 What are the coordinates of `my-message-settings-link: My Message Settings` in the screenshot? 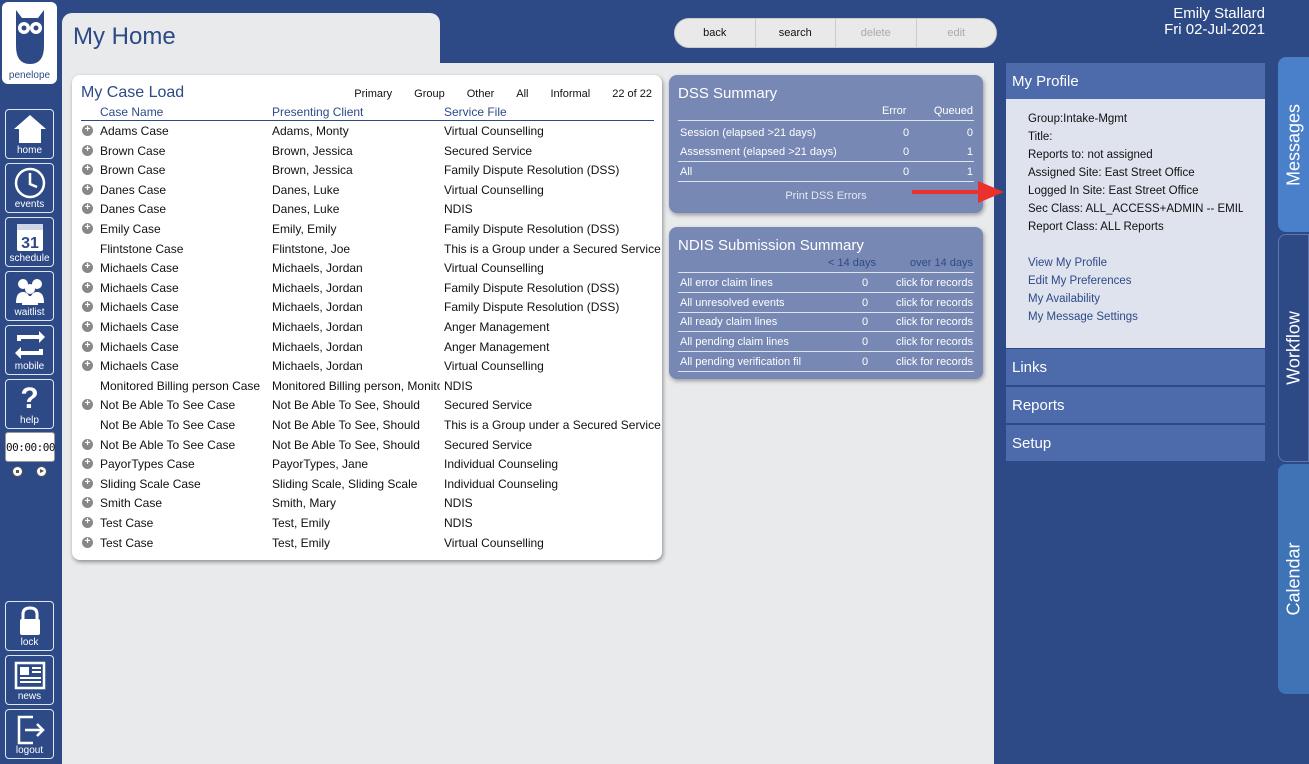 It's located at (1135, 317).